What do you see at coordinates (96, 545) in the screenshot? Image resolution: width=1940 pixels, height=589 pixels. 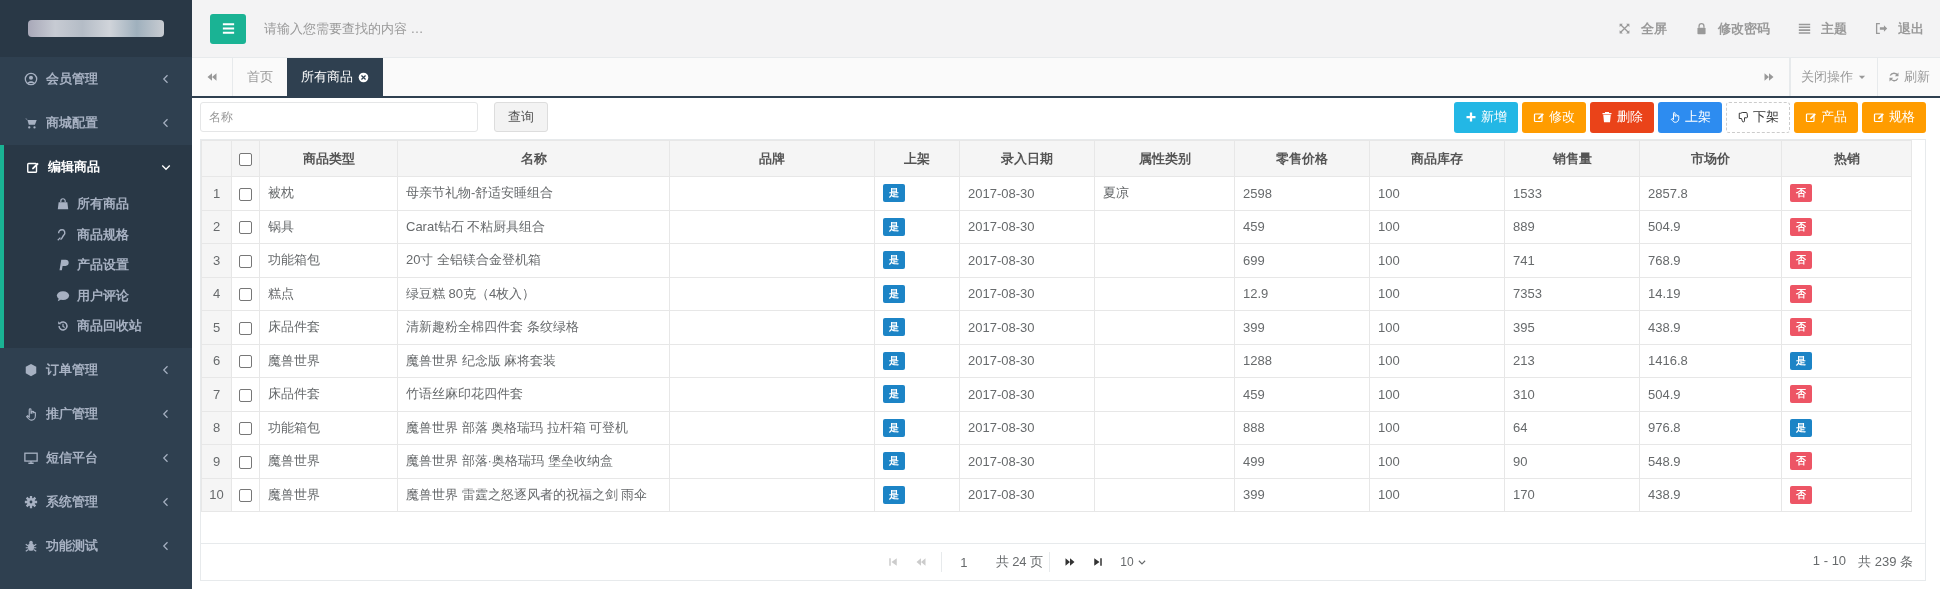 I see `sidebar-menu-item: 功能测试` at bounding box center [96, 545].